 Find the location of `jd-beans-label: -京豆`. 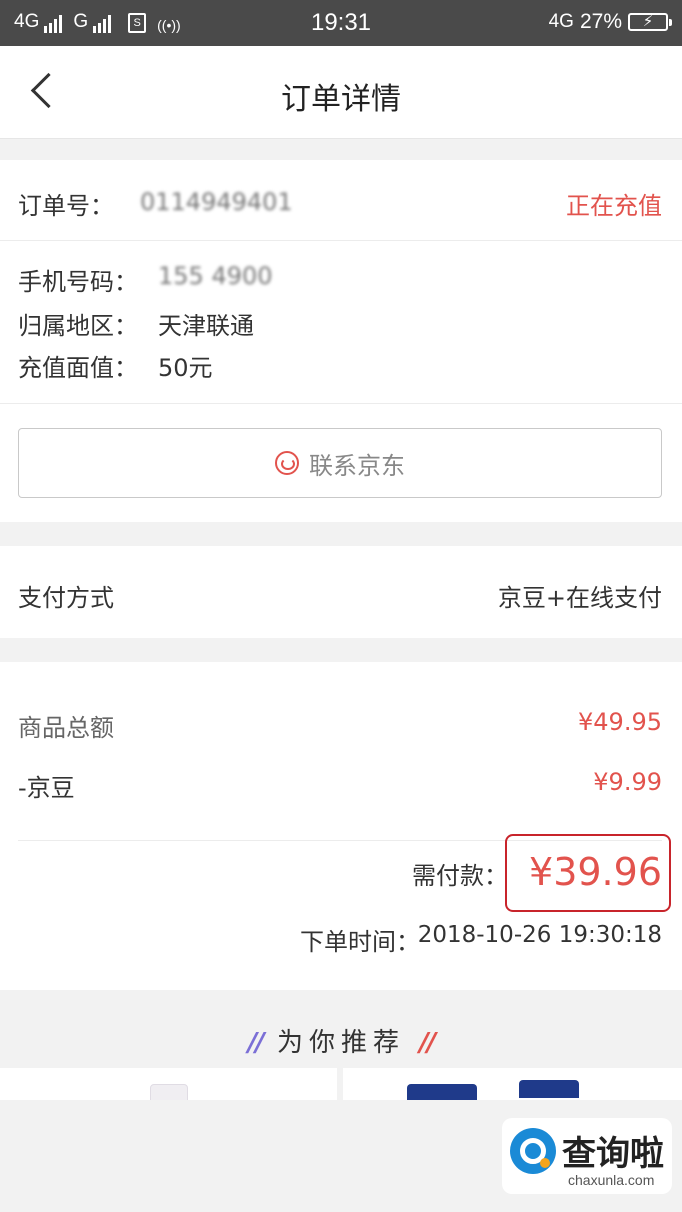

jd-beans-label: -京豆 is located at coordinates (46, 788).